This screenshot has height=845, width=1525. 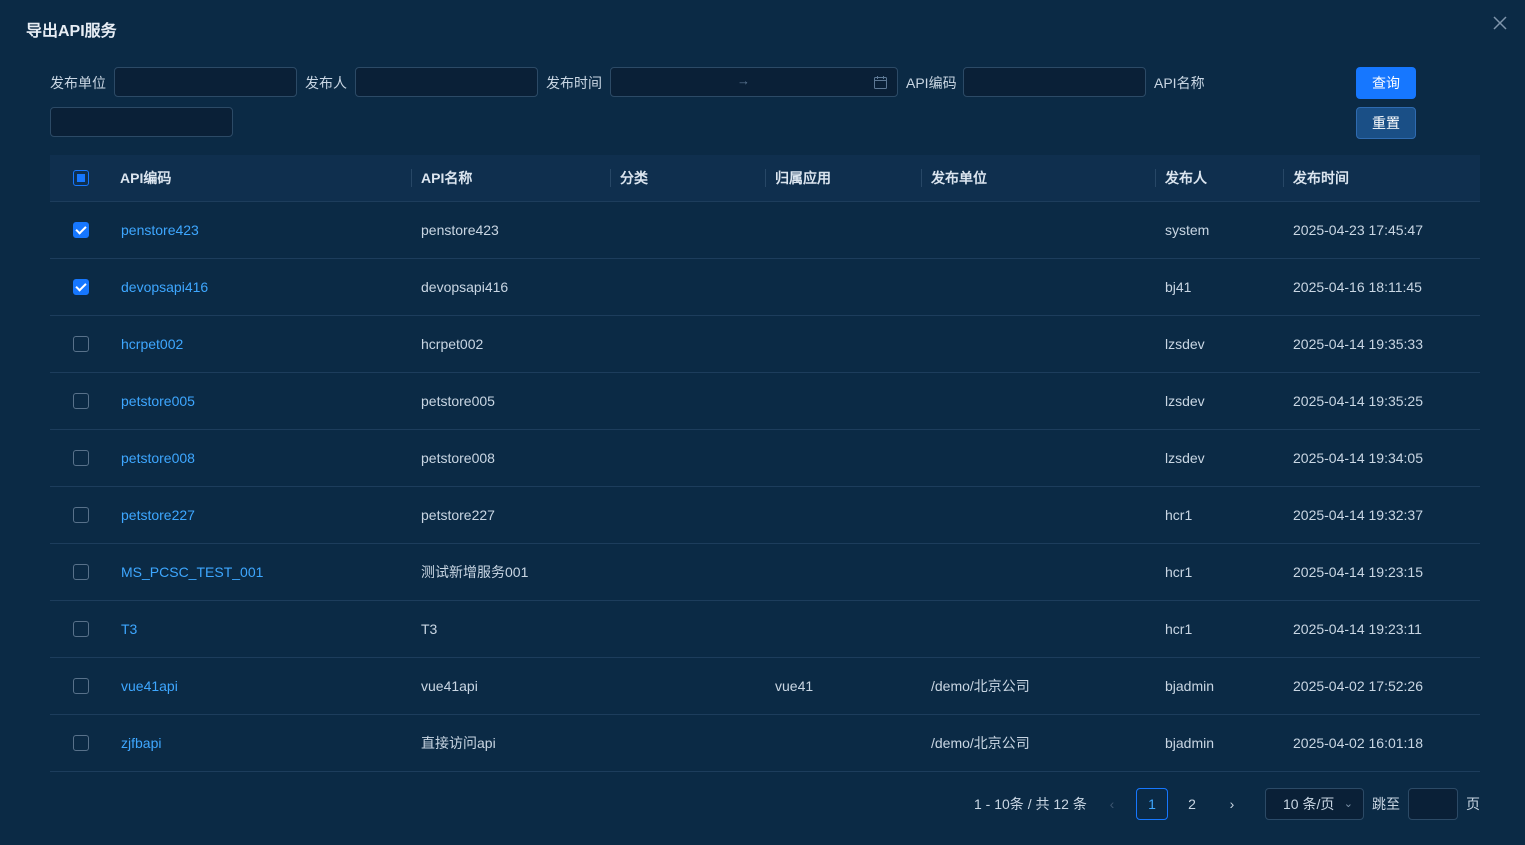 I want to click on api-name-cell: hcrpet002, so click(x=452, y=344).